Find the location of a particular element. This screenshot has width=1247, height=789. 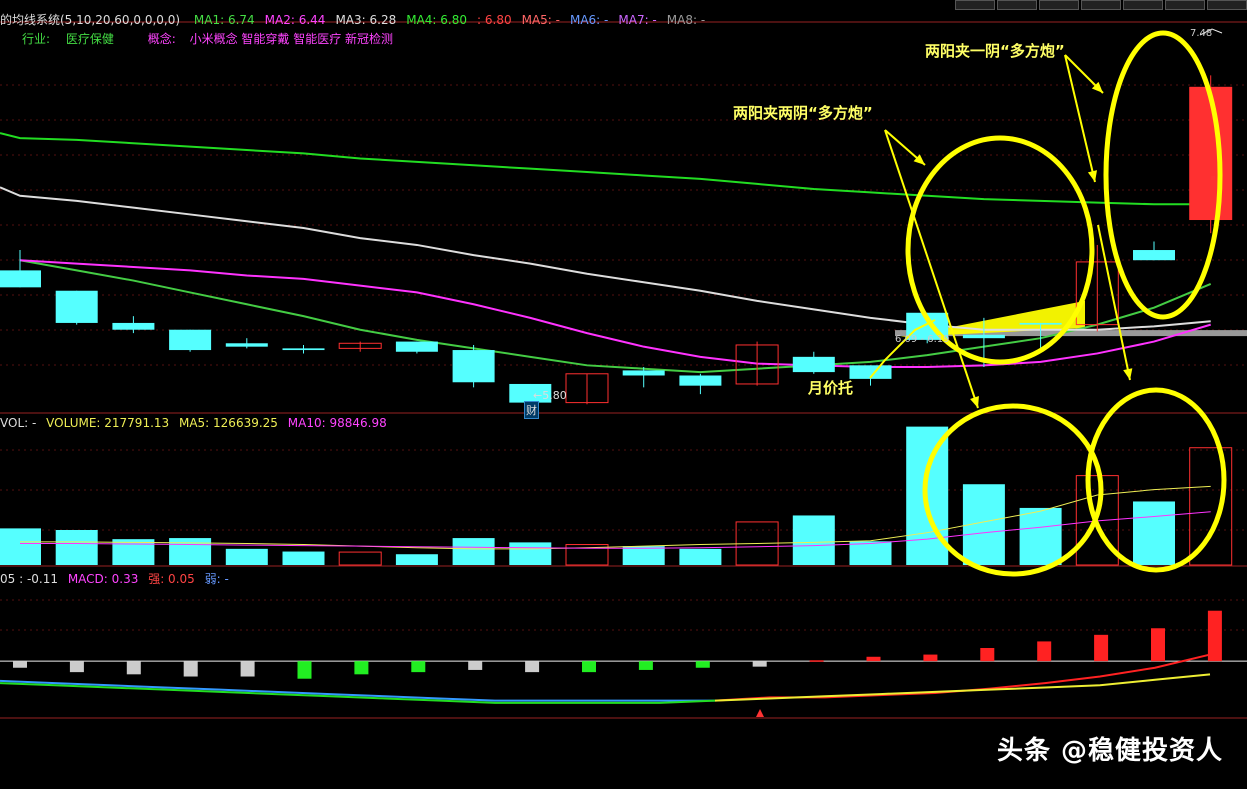

ma-legend-item: MA4: 6.80 is located at coordinates (437, 20).